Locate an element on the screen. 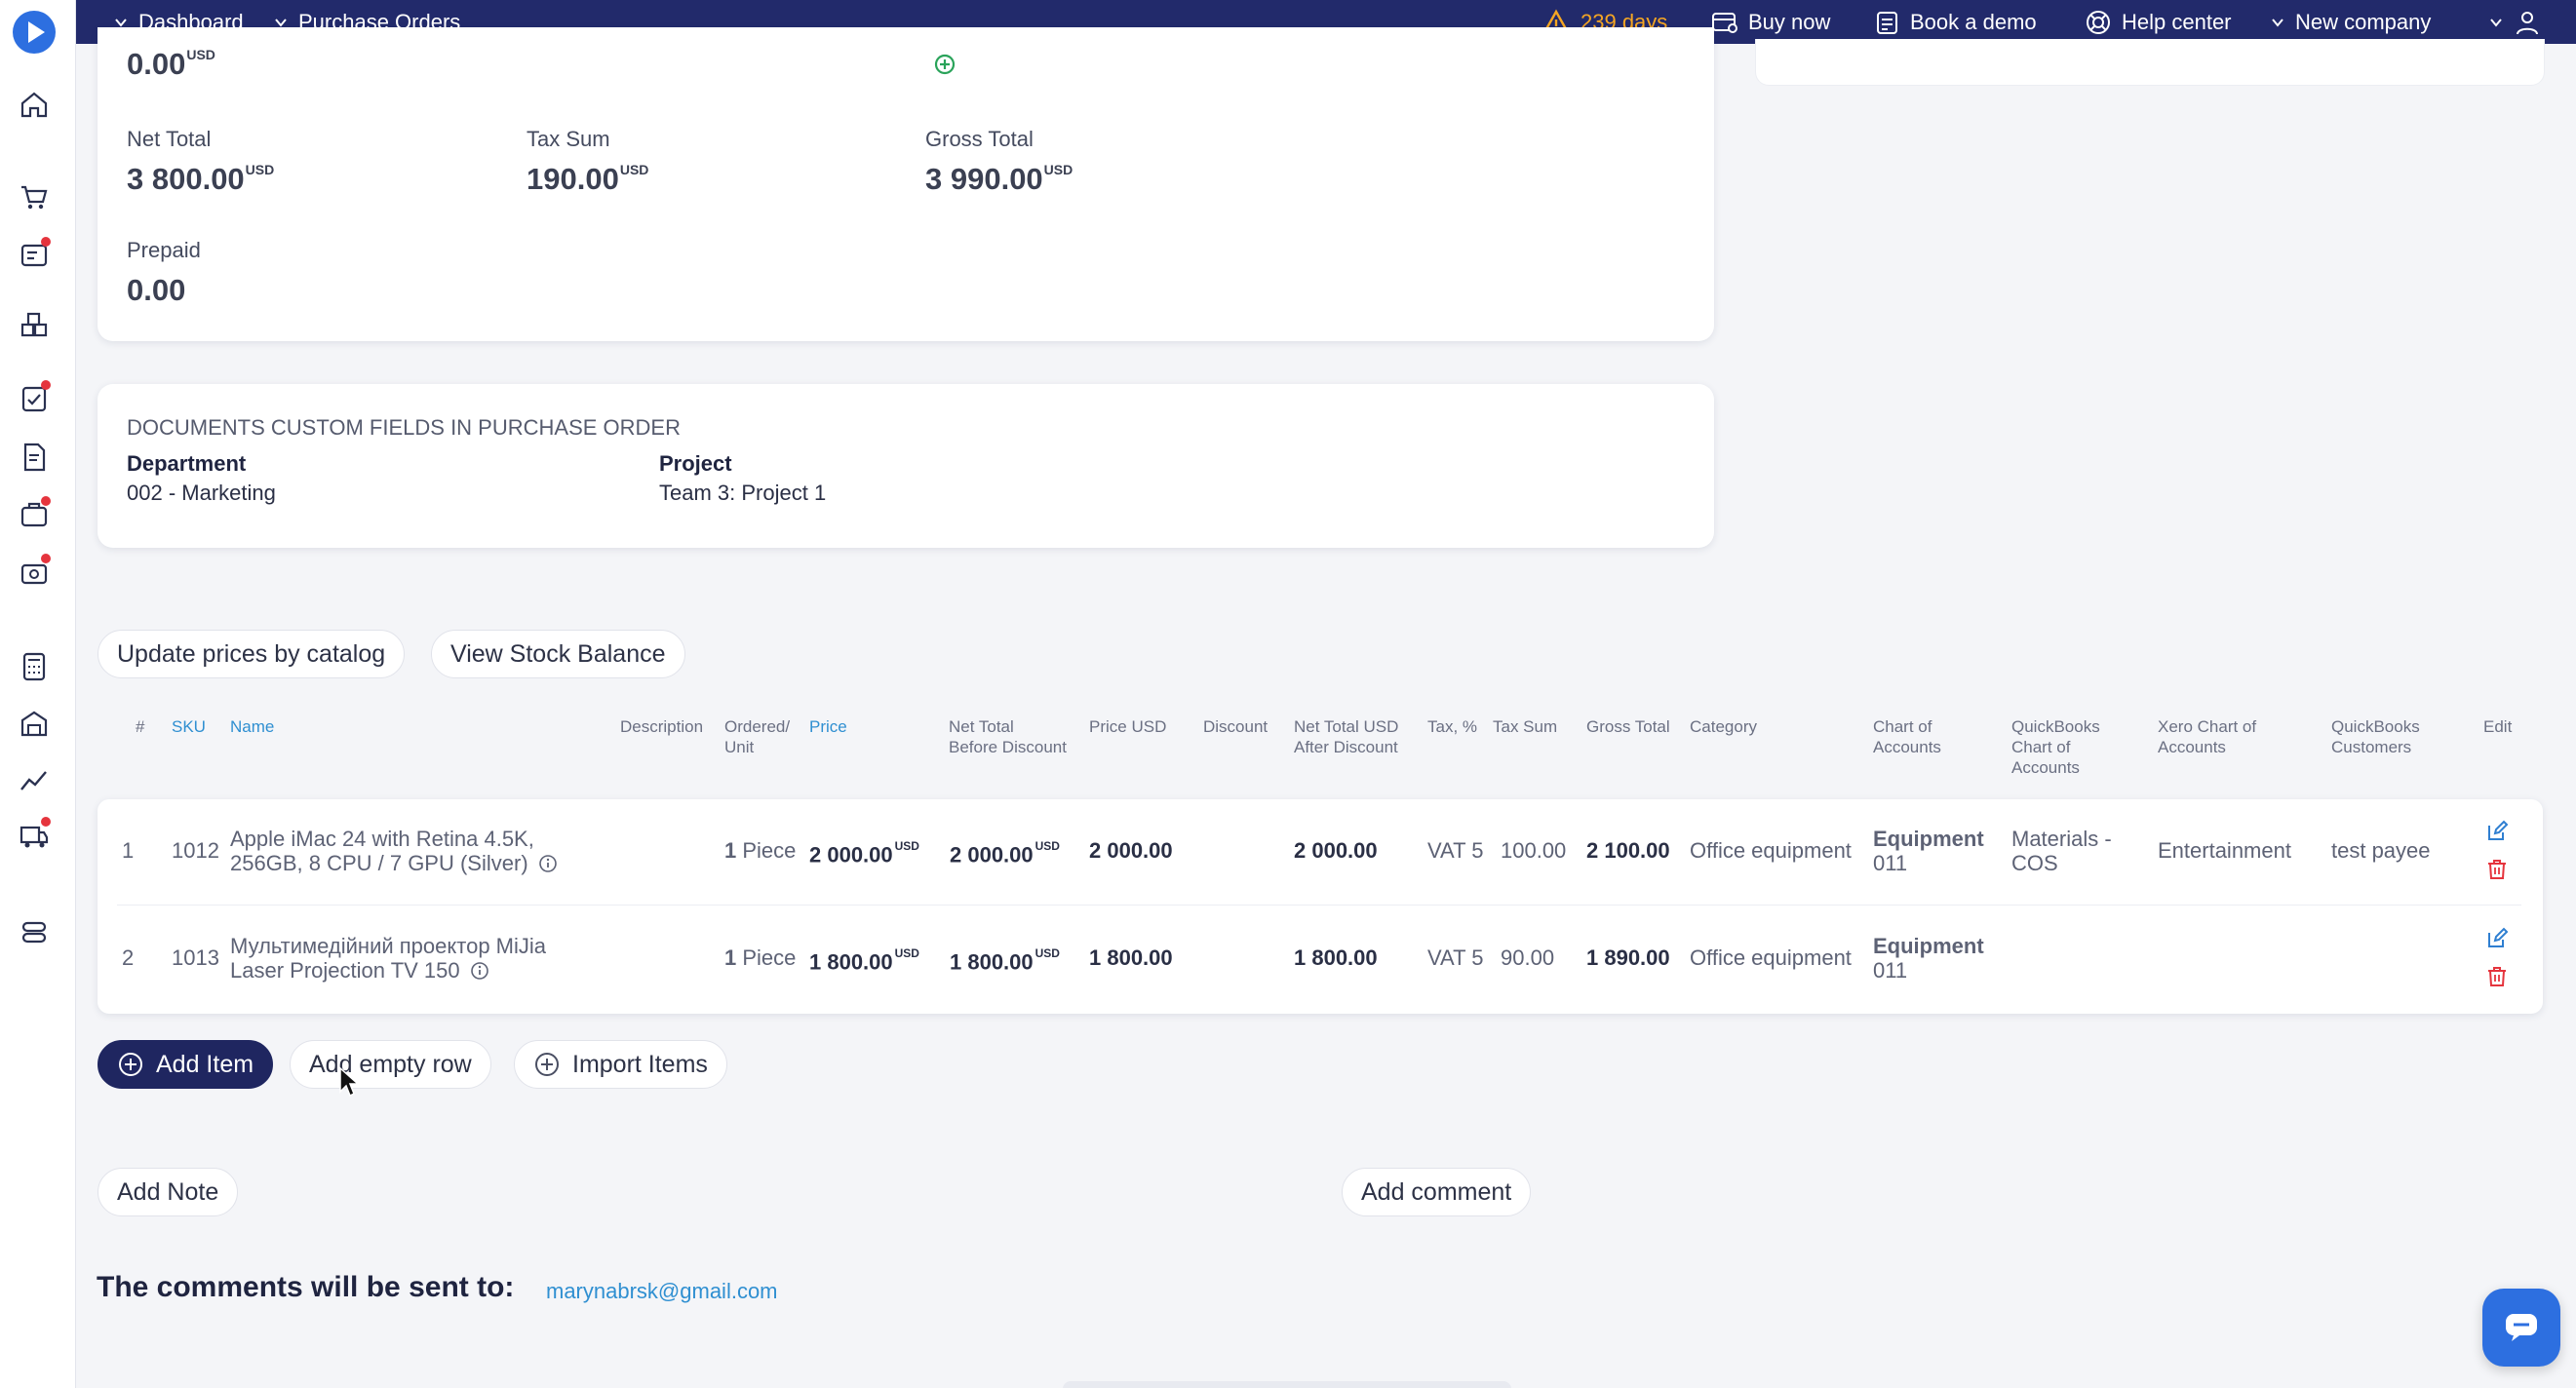  row-net-after-discount: 2 000.00 is located at coordinates (1336, 850).